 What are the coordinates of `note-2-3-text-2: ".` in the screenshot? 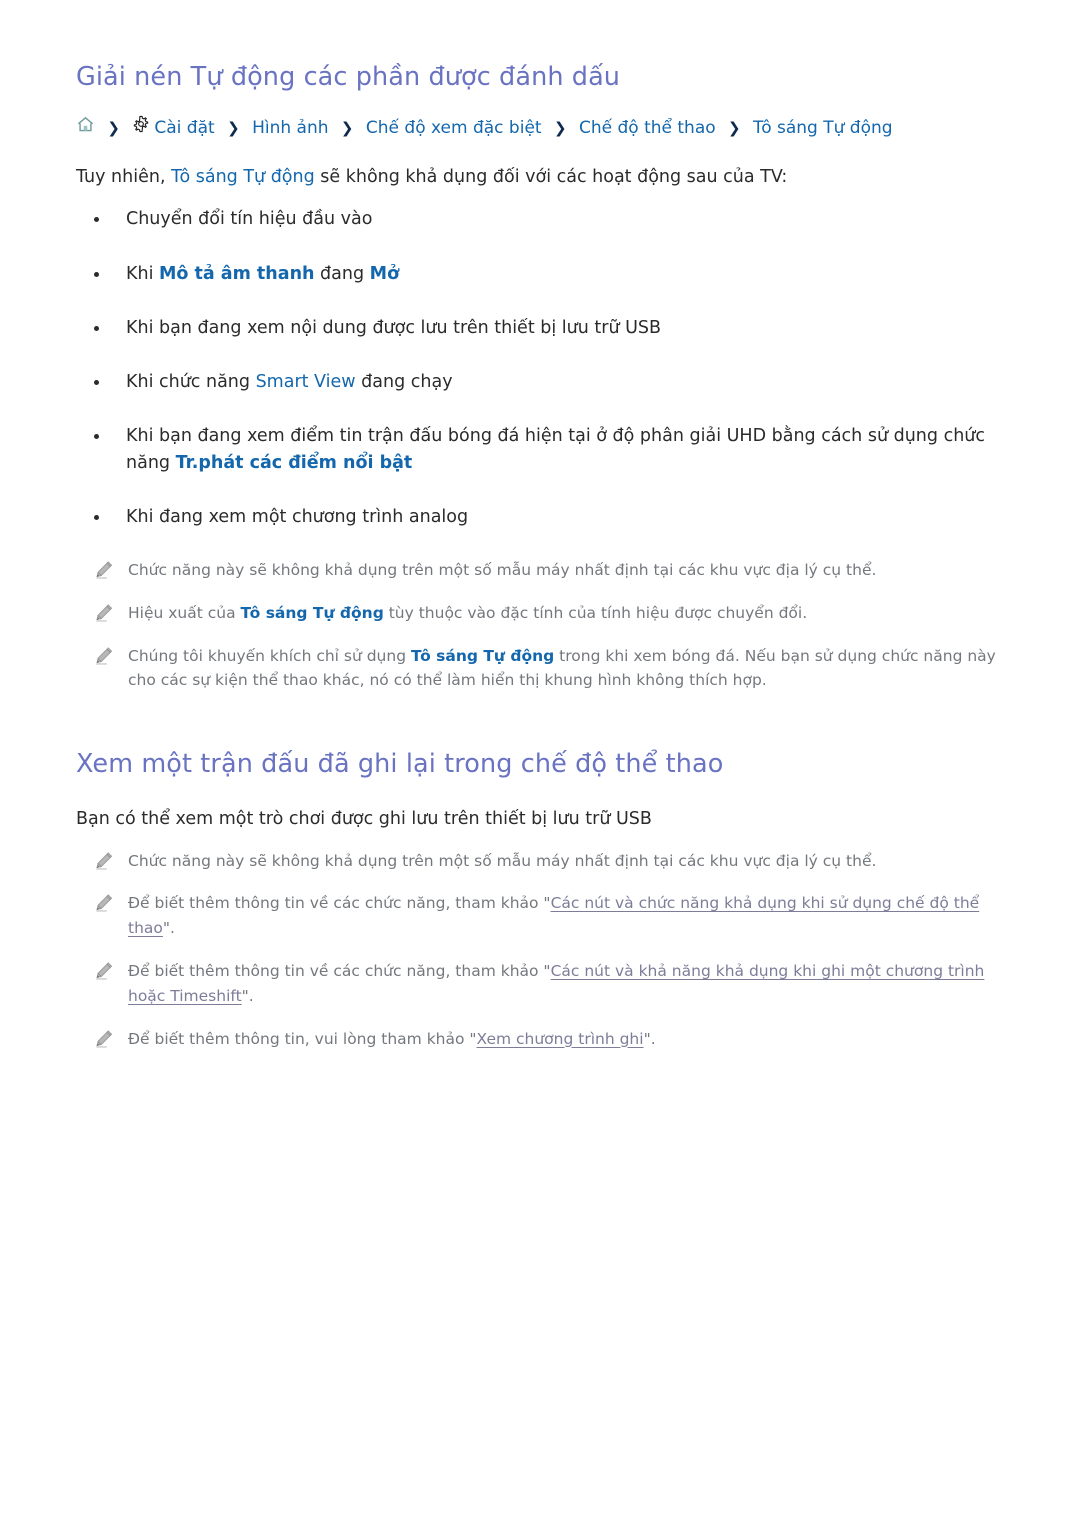 It's located at (649, 1038).